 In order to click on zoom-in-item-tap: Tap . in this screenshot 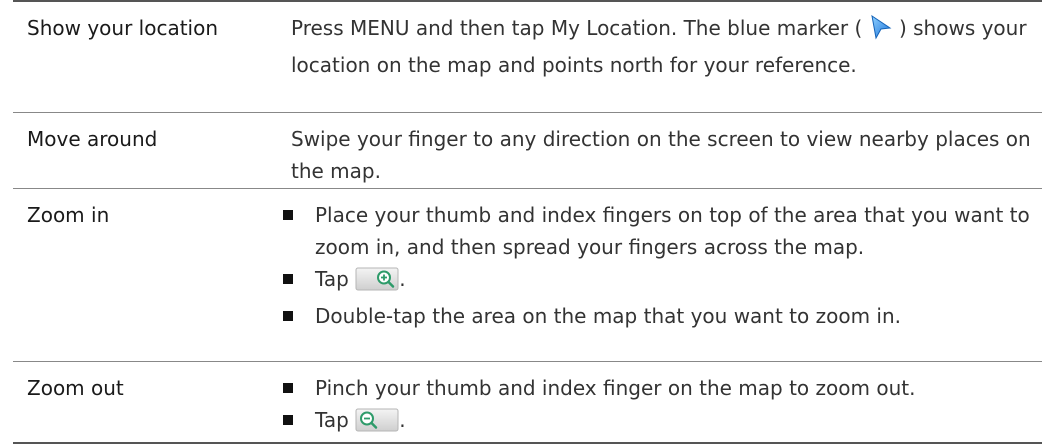, I will do `click(650, 281)`.